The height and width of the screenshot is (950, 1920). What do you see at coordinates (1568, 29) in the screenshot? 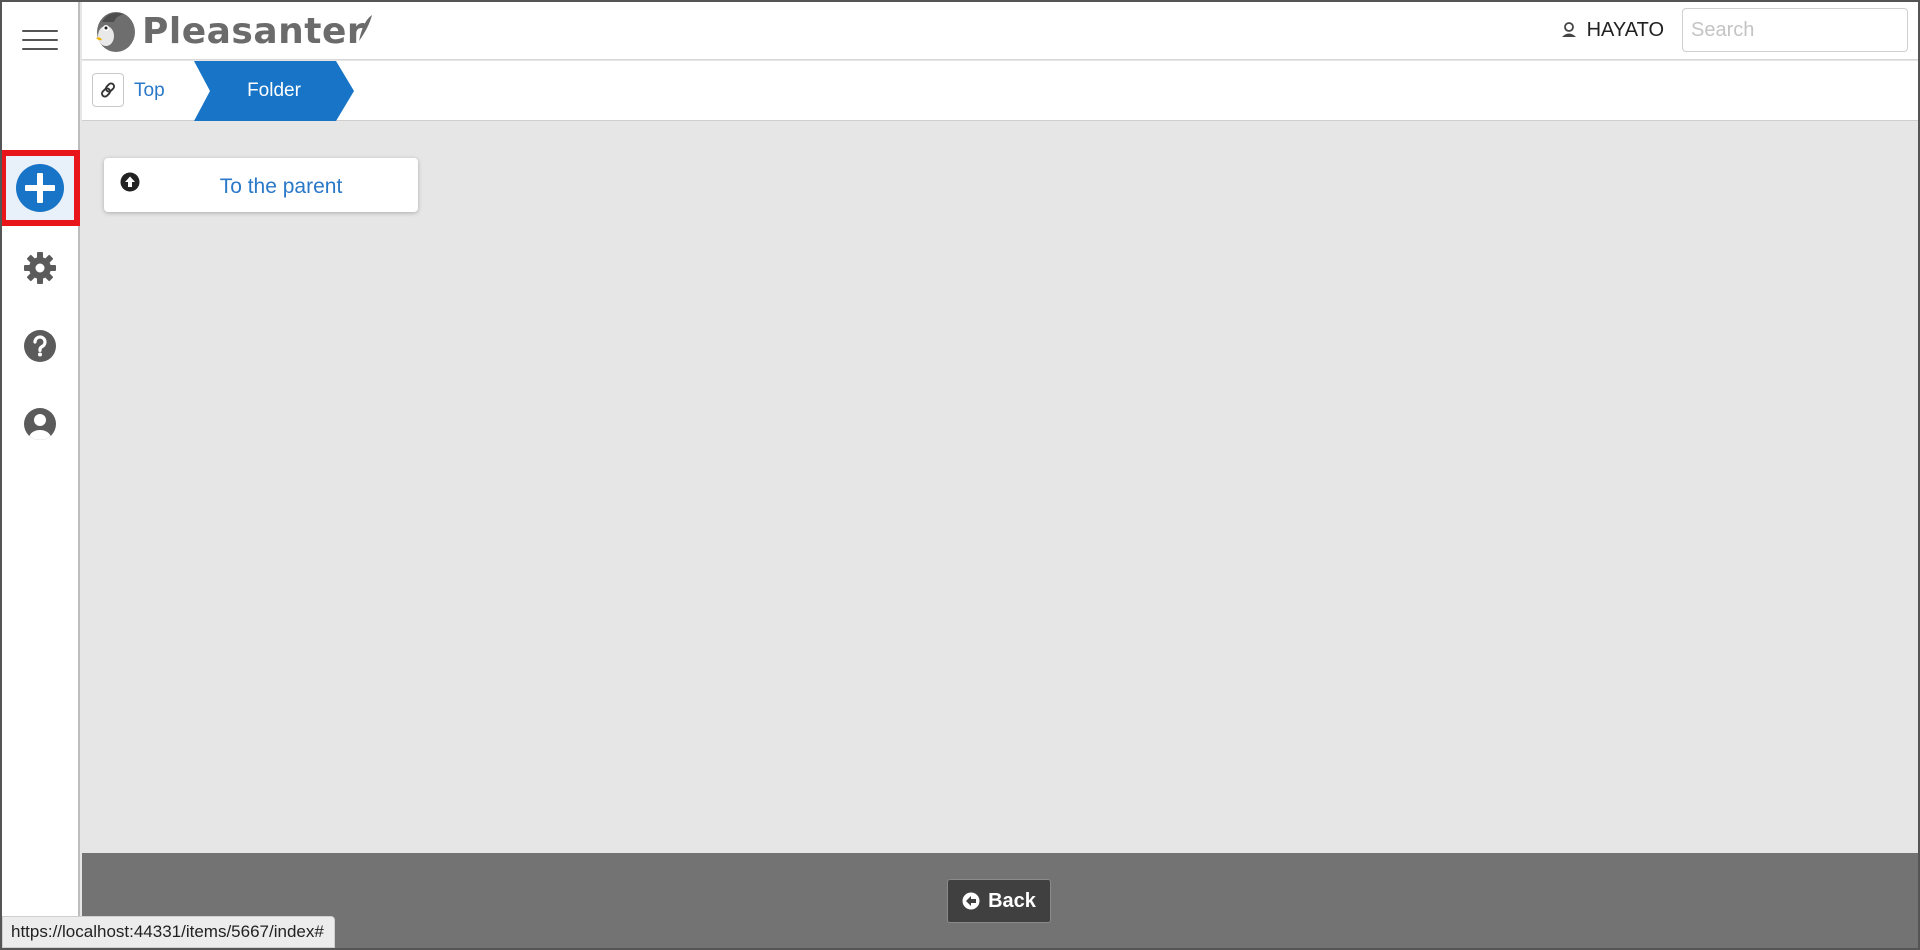
I see `user-icon` at bounding box center [1568, 29].